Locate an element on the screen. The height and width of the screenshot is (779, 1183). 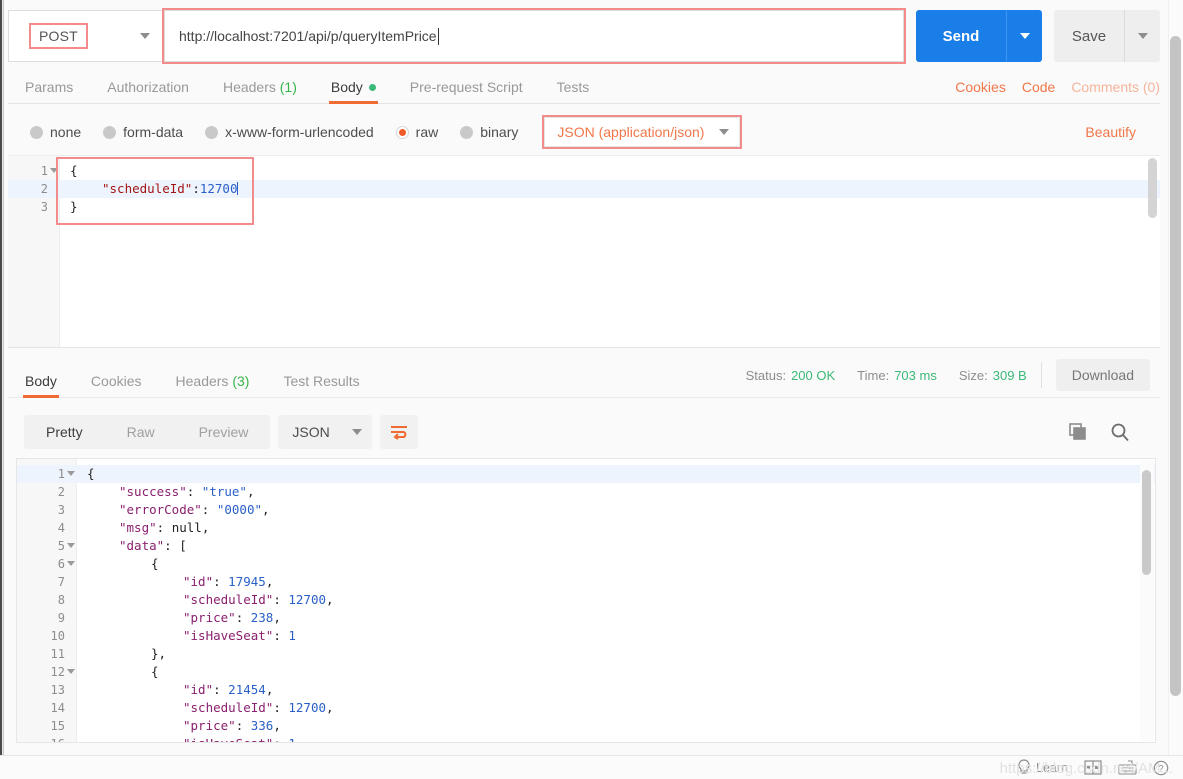
request-tab-headers: Headers (1) is located at coordinates (260, 91).